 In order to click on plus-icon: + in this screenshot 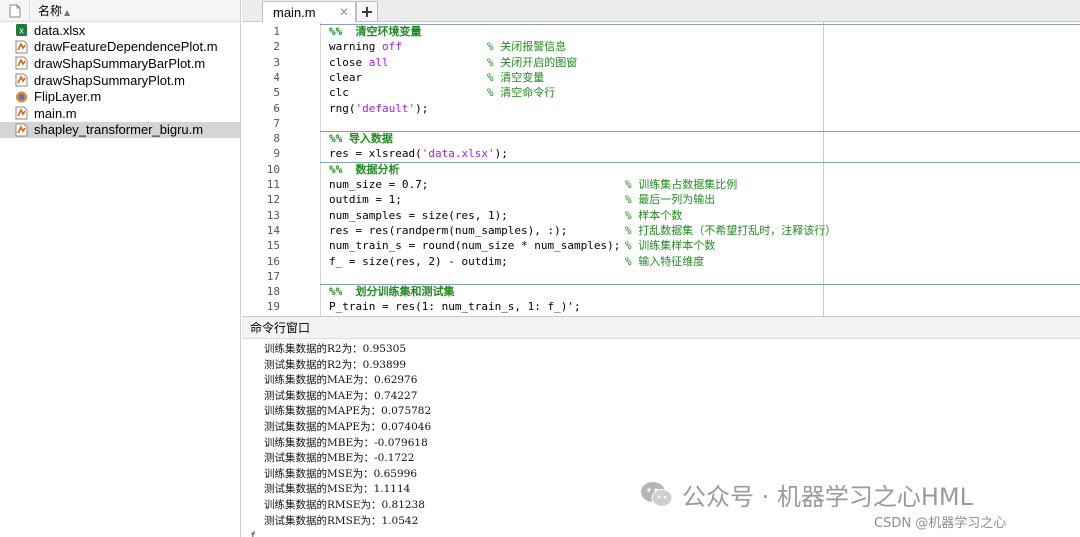, I will do `click(367, 11)`.